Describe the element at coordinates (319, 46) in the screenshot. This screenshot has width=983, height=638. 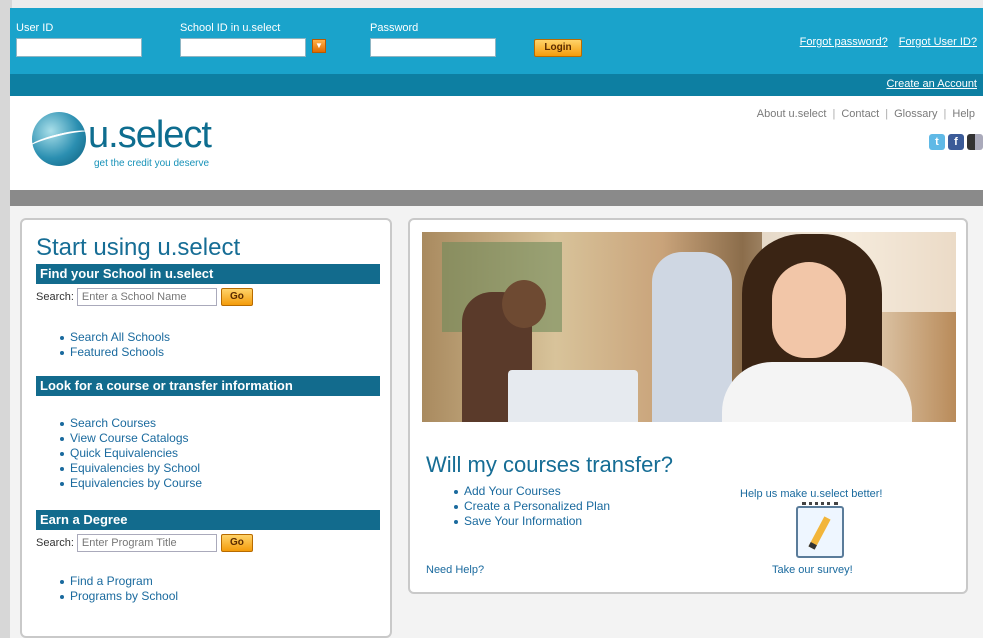
I see `school-dropdown-icon: ▼` at that location.